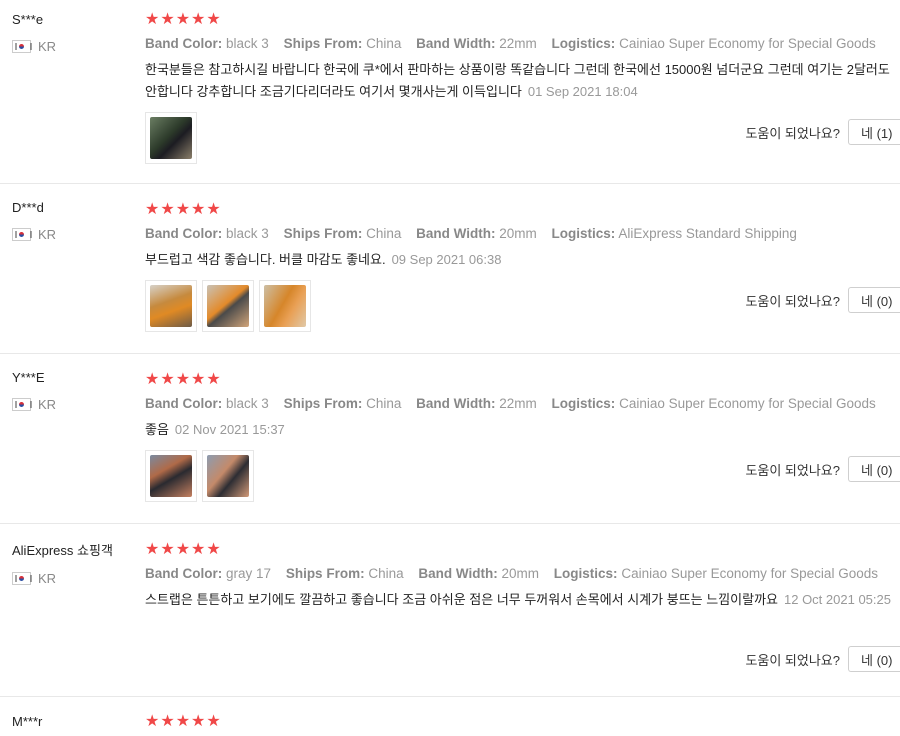 Image resolution: width=900 pixels, height=736 pixels. What do you see at coordinates (229, 429) in the screenshot?
I see `review-date: 02 Nov 2021 15:37` at bounding box center [229, 429].